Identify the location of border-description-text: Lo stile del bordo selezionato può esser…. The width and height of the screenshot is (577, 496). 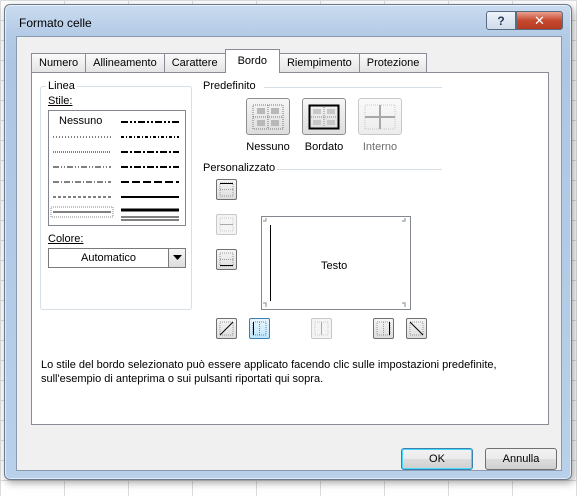
(269, 372).